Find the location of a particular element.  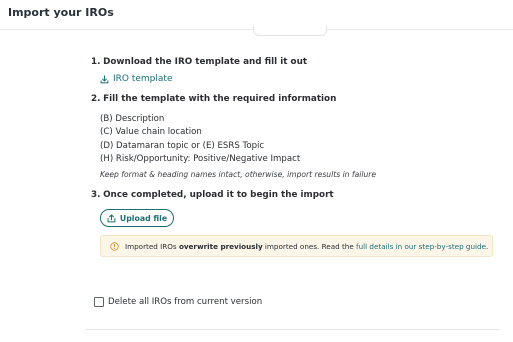

upload-file-label: Upload file is located at coordinates (143, 218).